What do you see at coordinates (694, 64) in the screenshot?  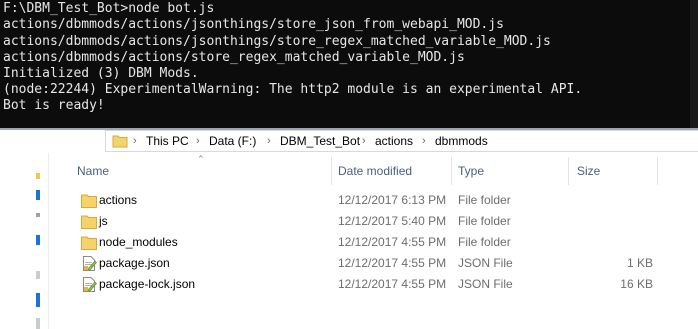 I see `console-scrollbar` at bounding box center [694, 64].